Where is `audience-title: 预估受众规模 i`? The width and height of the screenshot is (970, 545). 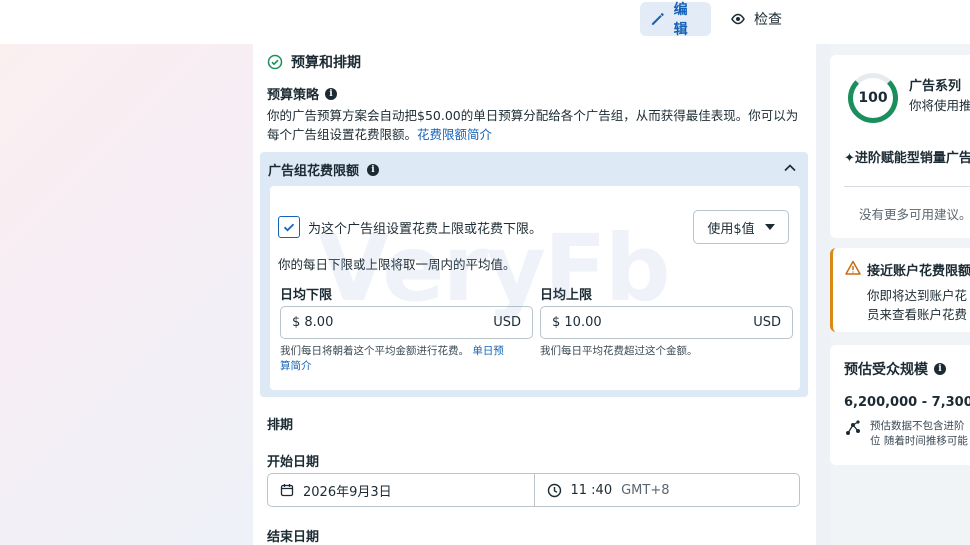
audience-title: 预估受众规模 i is located at coordinates (895, 369).